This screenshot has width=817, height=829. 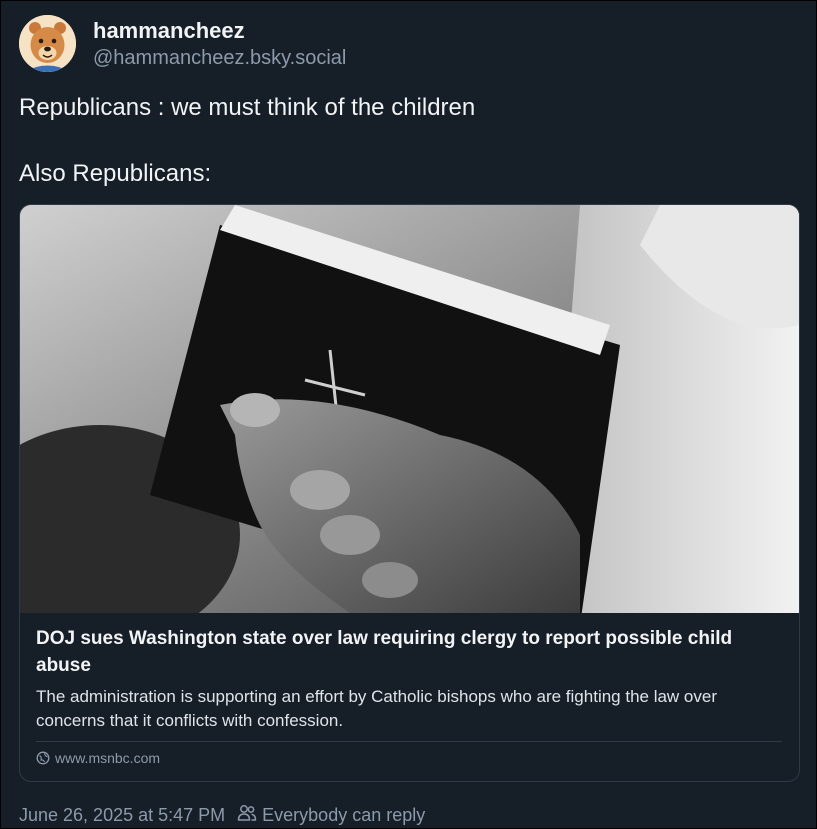 I want to click on reply-settings-label: Everybody can reply, so click(x=344, y=815).